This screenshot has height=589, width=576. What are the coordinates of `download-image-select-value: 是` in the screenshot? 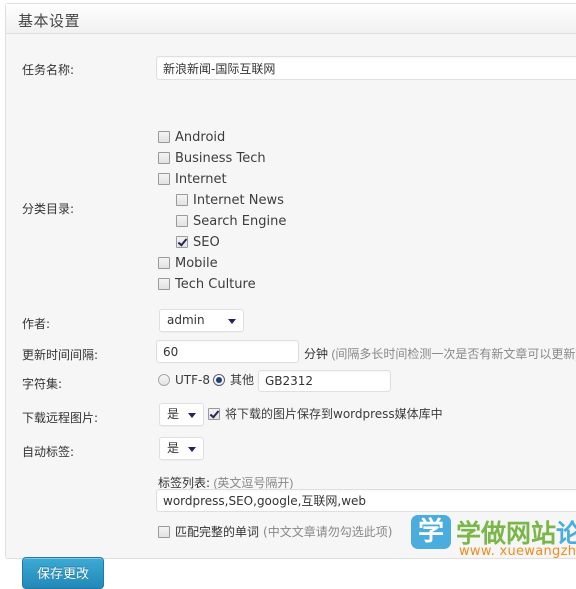 It's located at (173, 414).